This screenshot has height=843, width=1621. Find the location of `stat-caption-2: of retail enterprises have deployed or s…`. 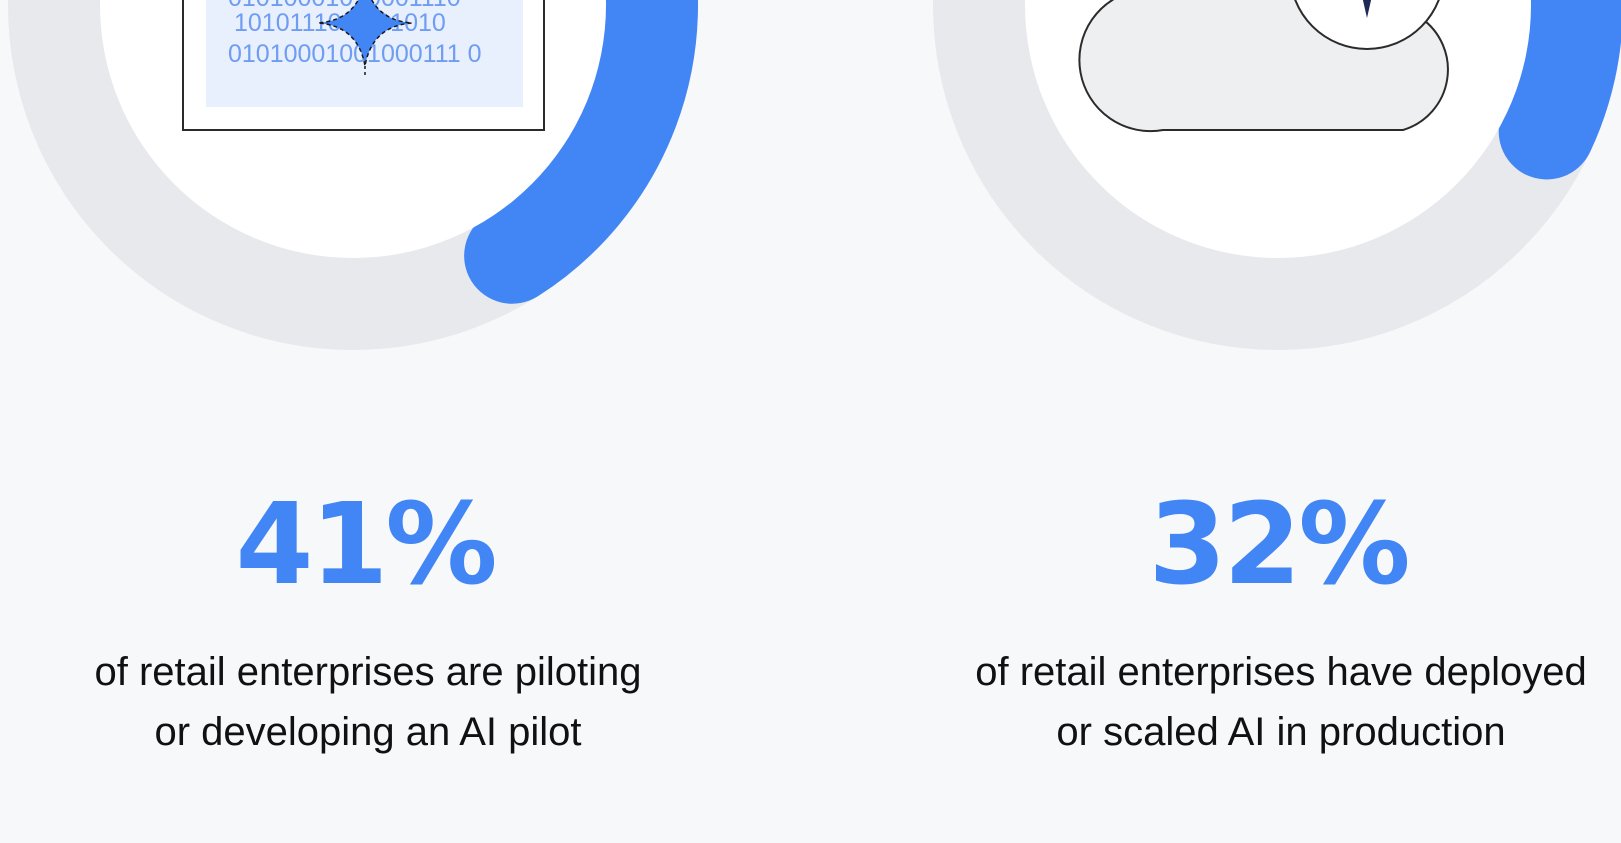

stat-caption-2: of retail enterprises have deployed or s… is located at coordinates (1281, 702).